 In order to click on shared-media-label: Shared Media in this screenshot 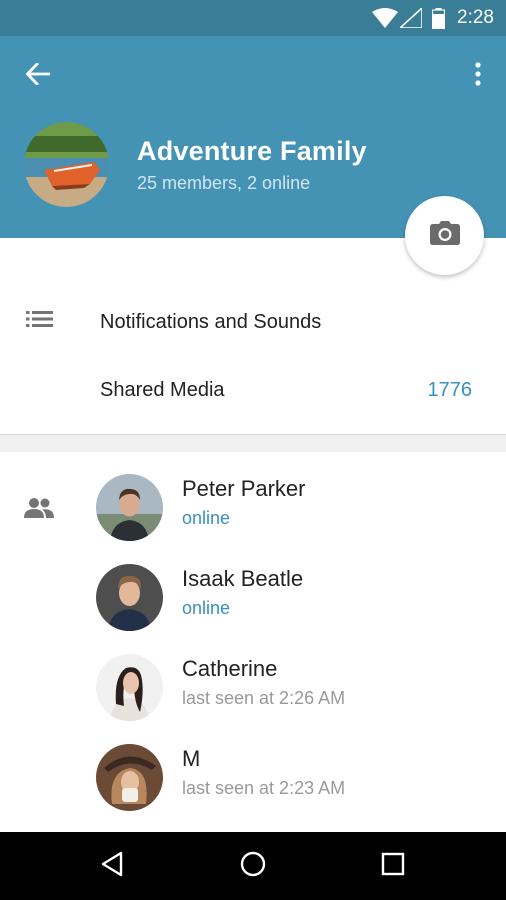, I will do `click(162, 390)`.